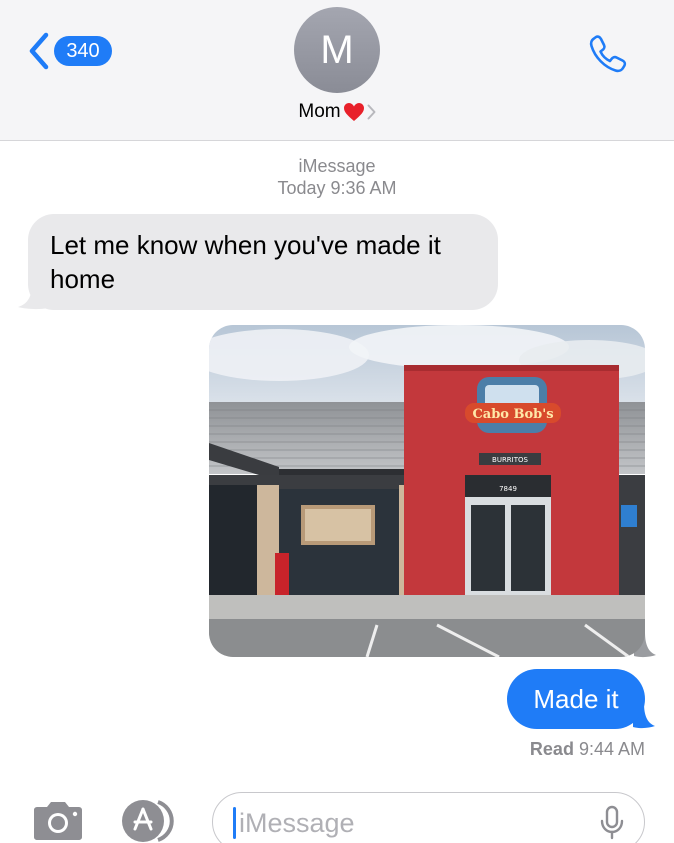 The height and width of the screenshot is (843, 674). I want to click on incoming-message-bubble: Let me know when you've made it home, so click(263, 262).